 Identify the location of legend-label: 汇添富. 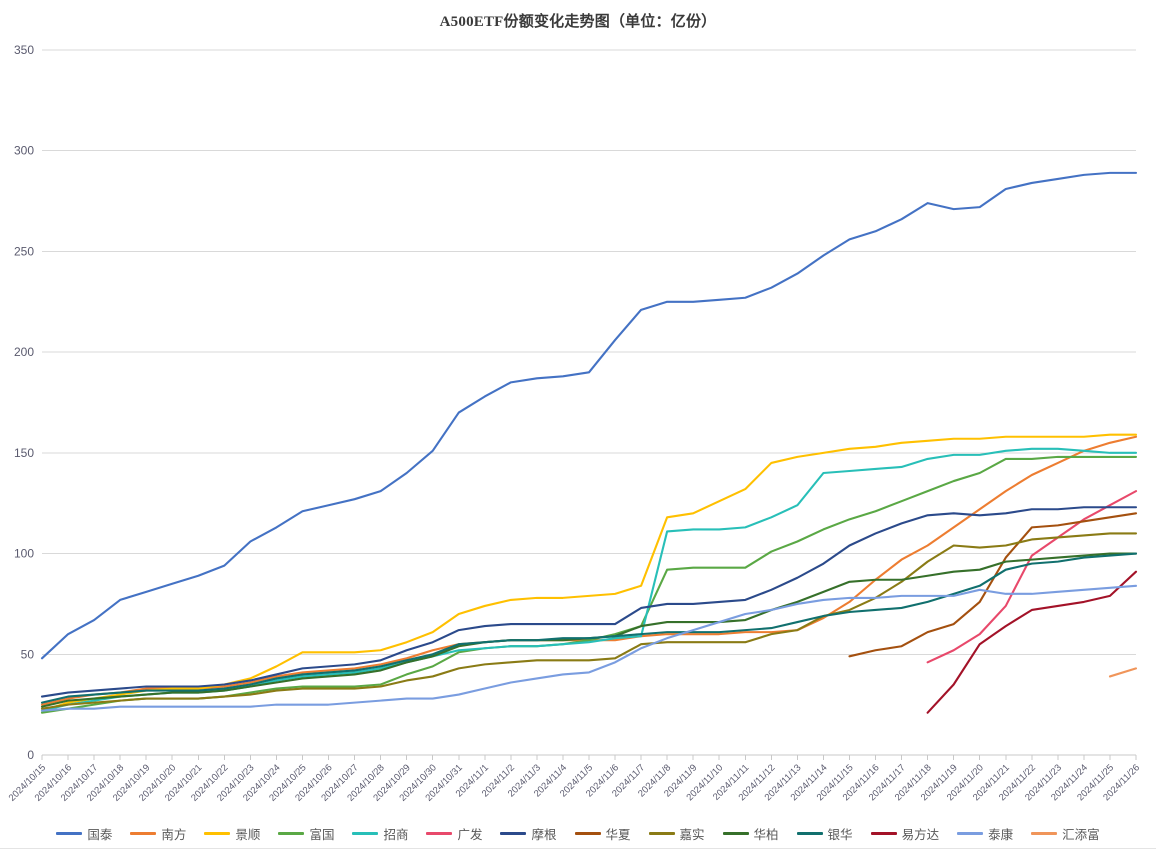
(1081, 834).